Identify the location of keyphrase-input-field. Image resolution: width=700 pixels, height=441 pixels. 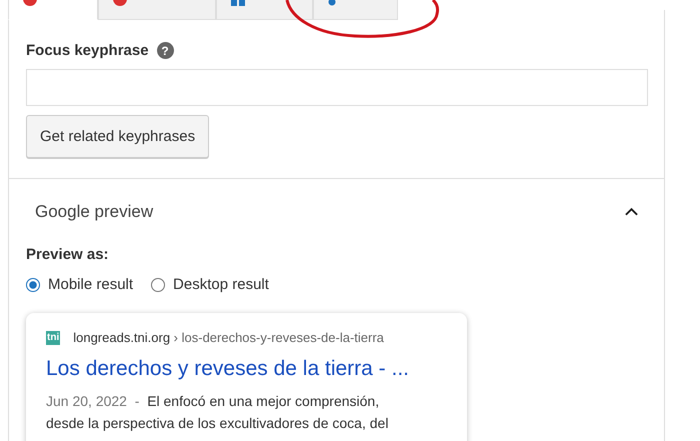
(337, 87).